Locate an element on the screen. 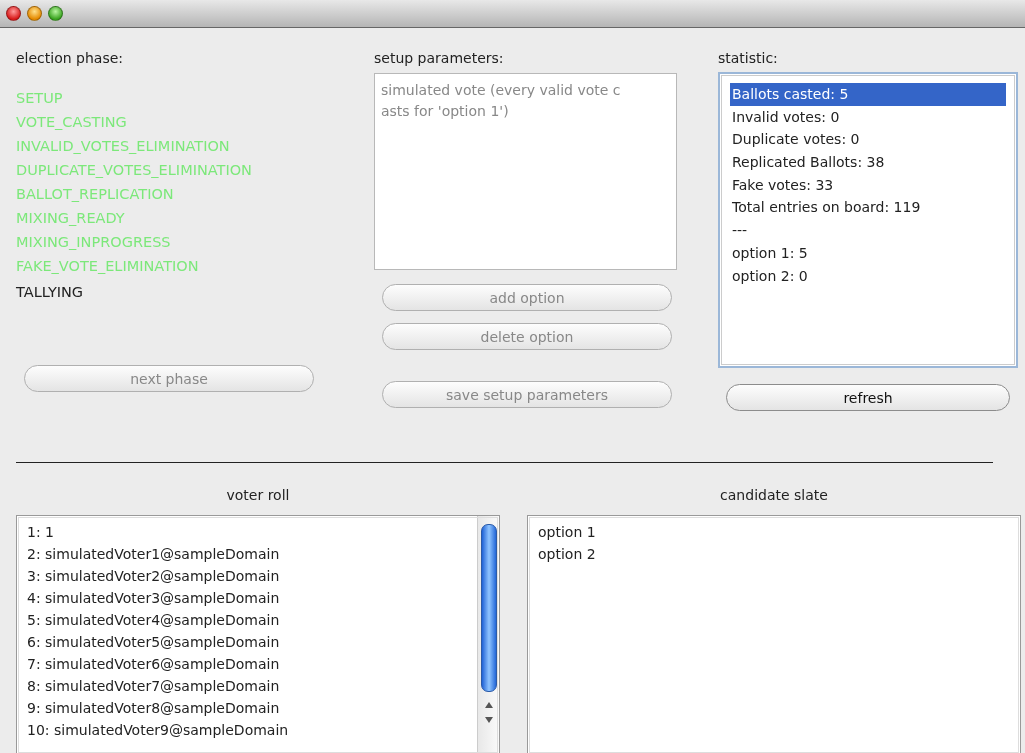  panel-heading: candidate slate is located at coordinates (774, 496).